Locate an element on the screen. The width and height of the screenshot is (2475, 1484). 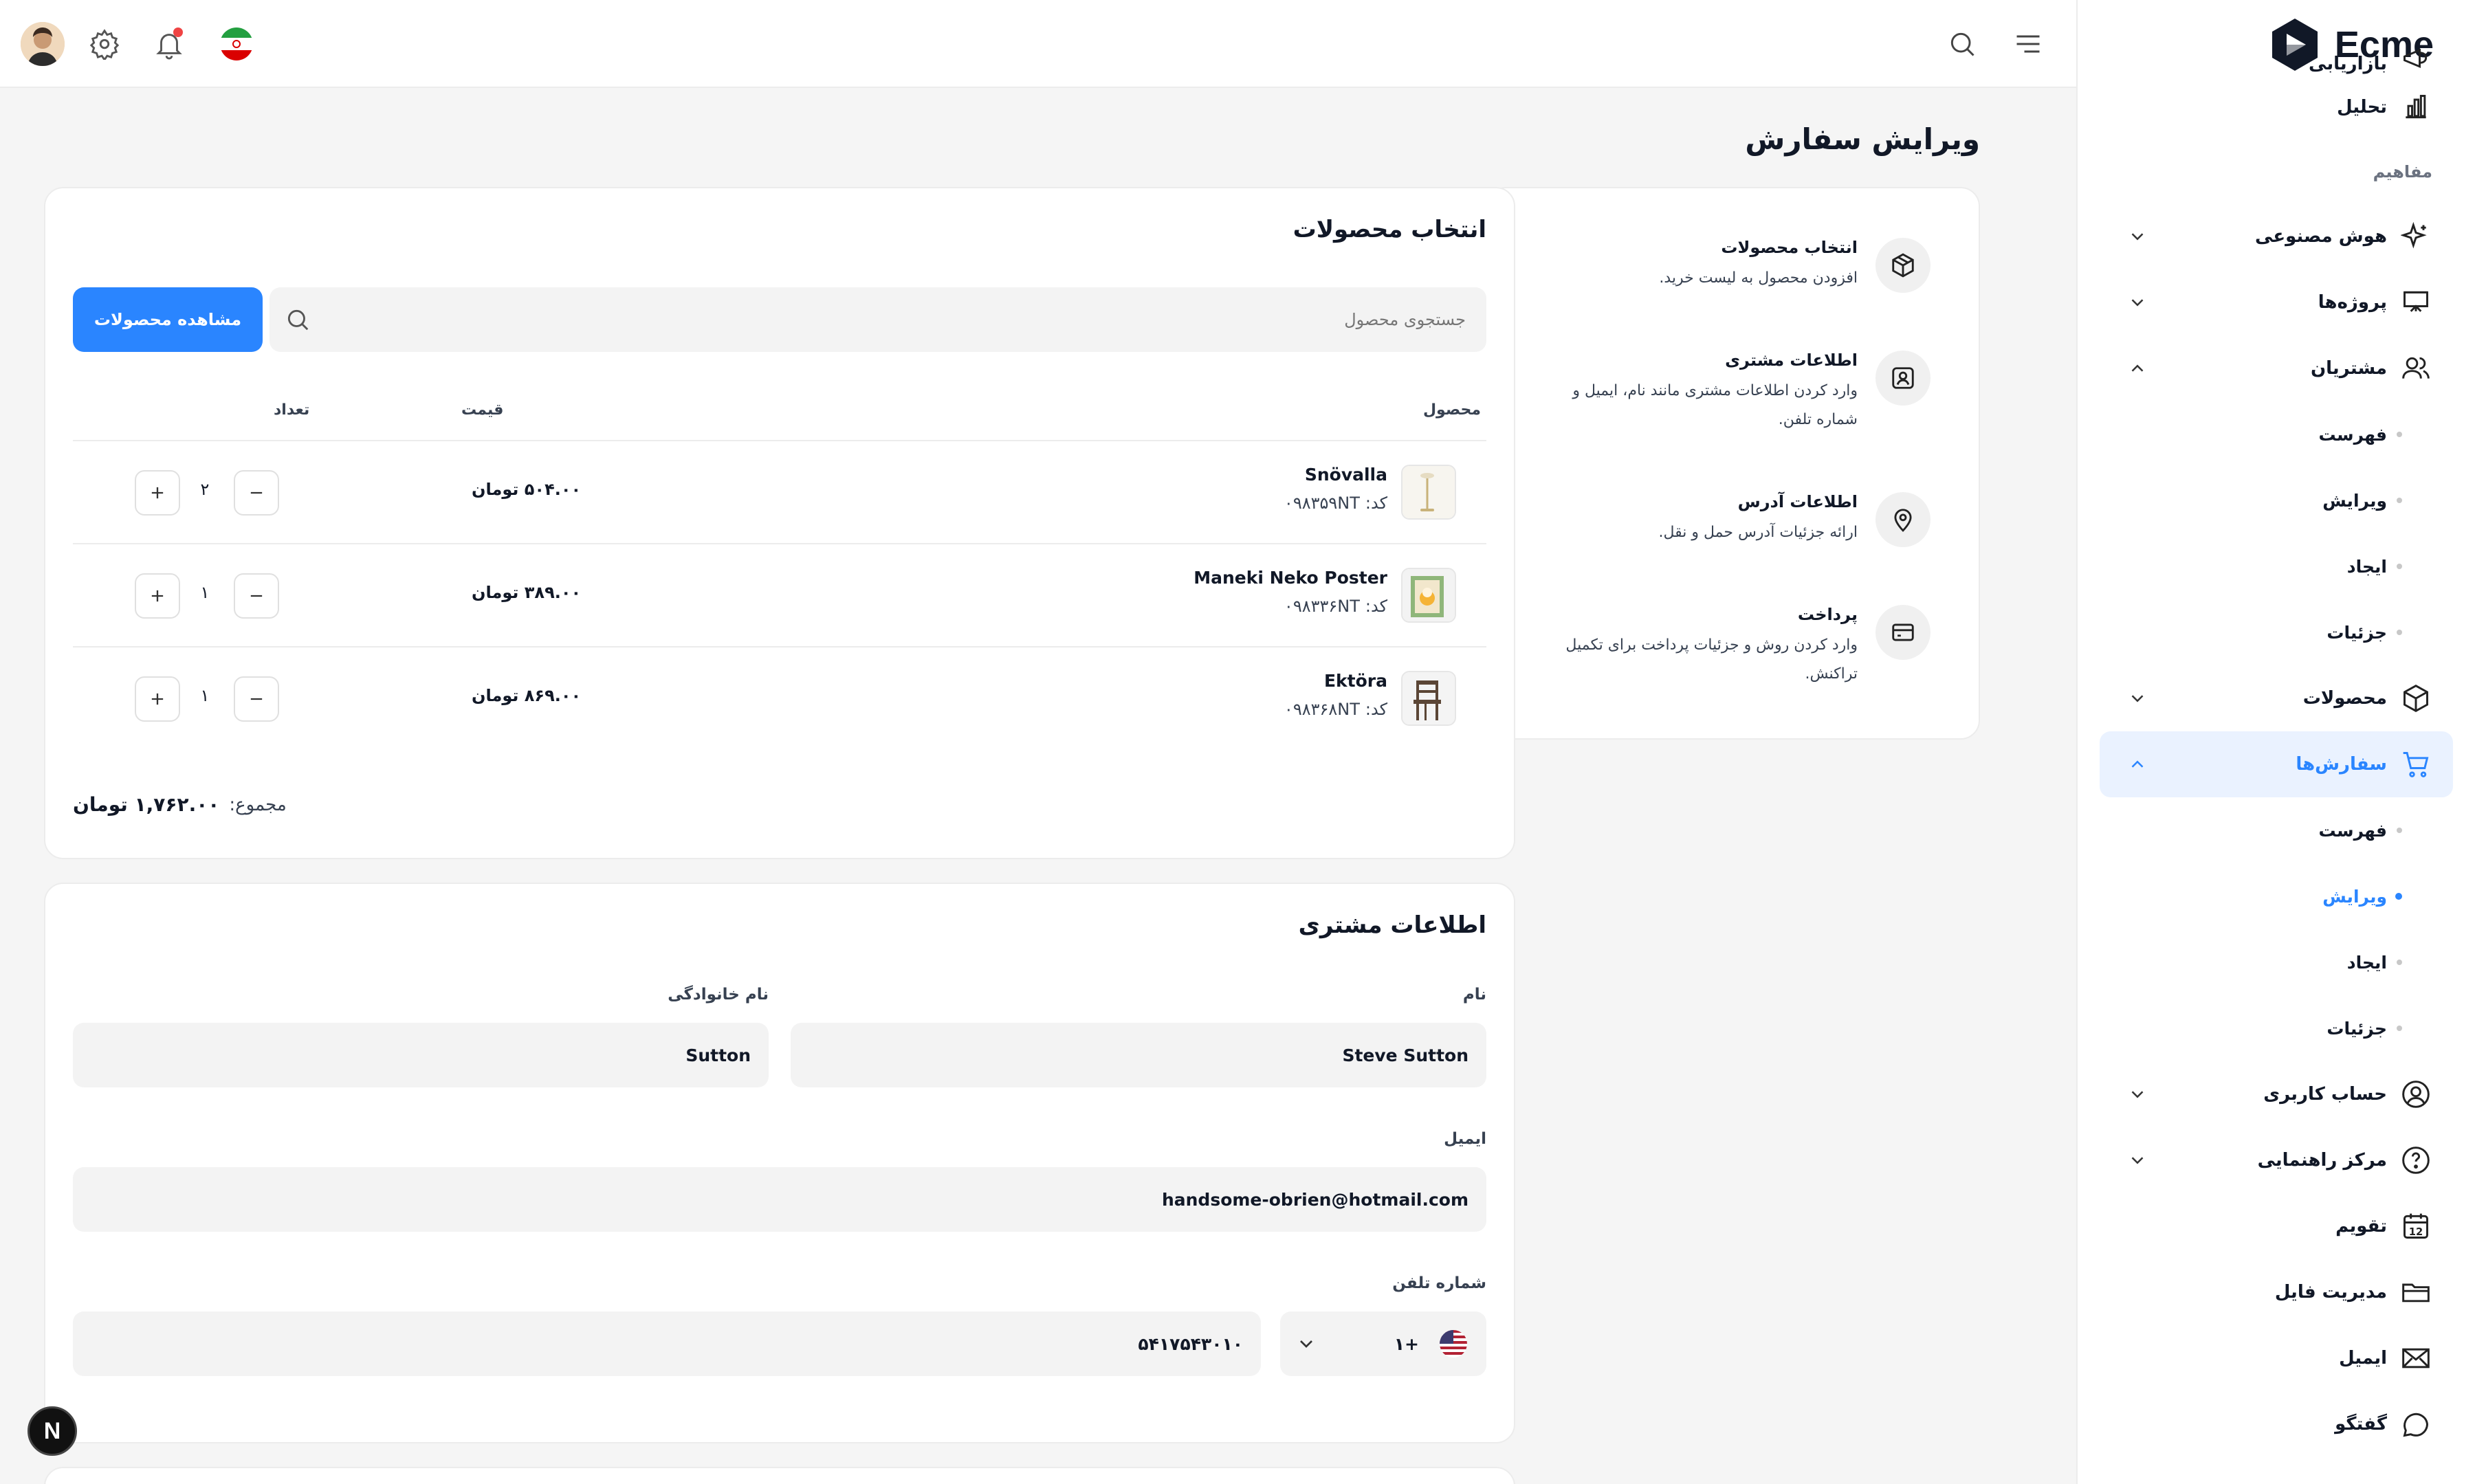
sidebar-item-ai: هوش مصنوعی is located at coordinates (2276, 236).